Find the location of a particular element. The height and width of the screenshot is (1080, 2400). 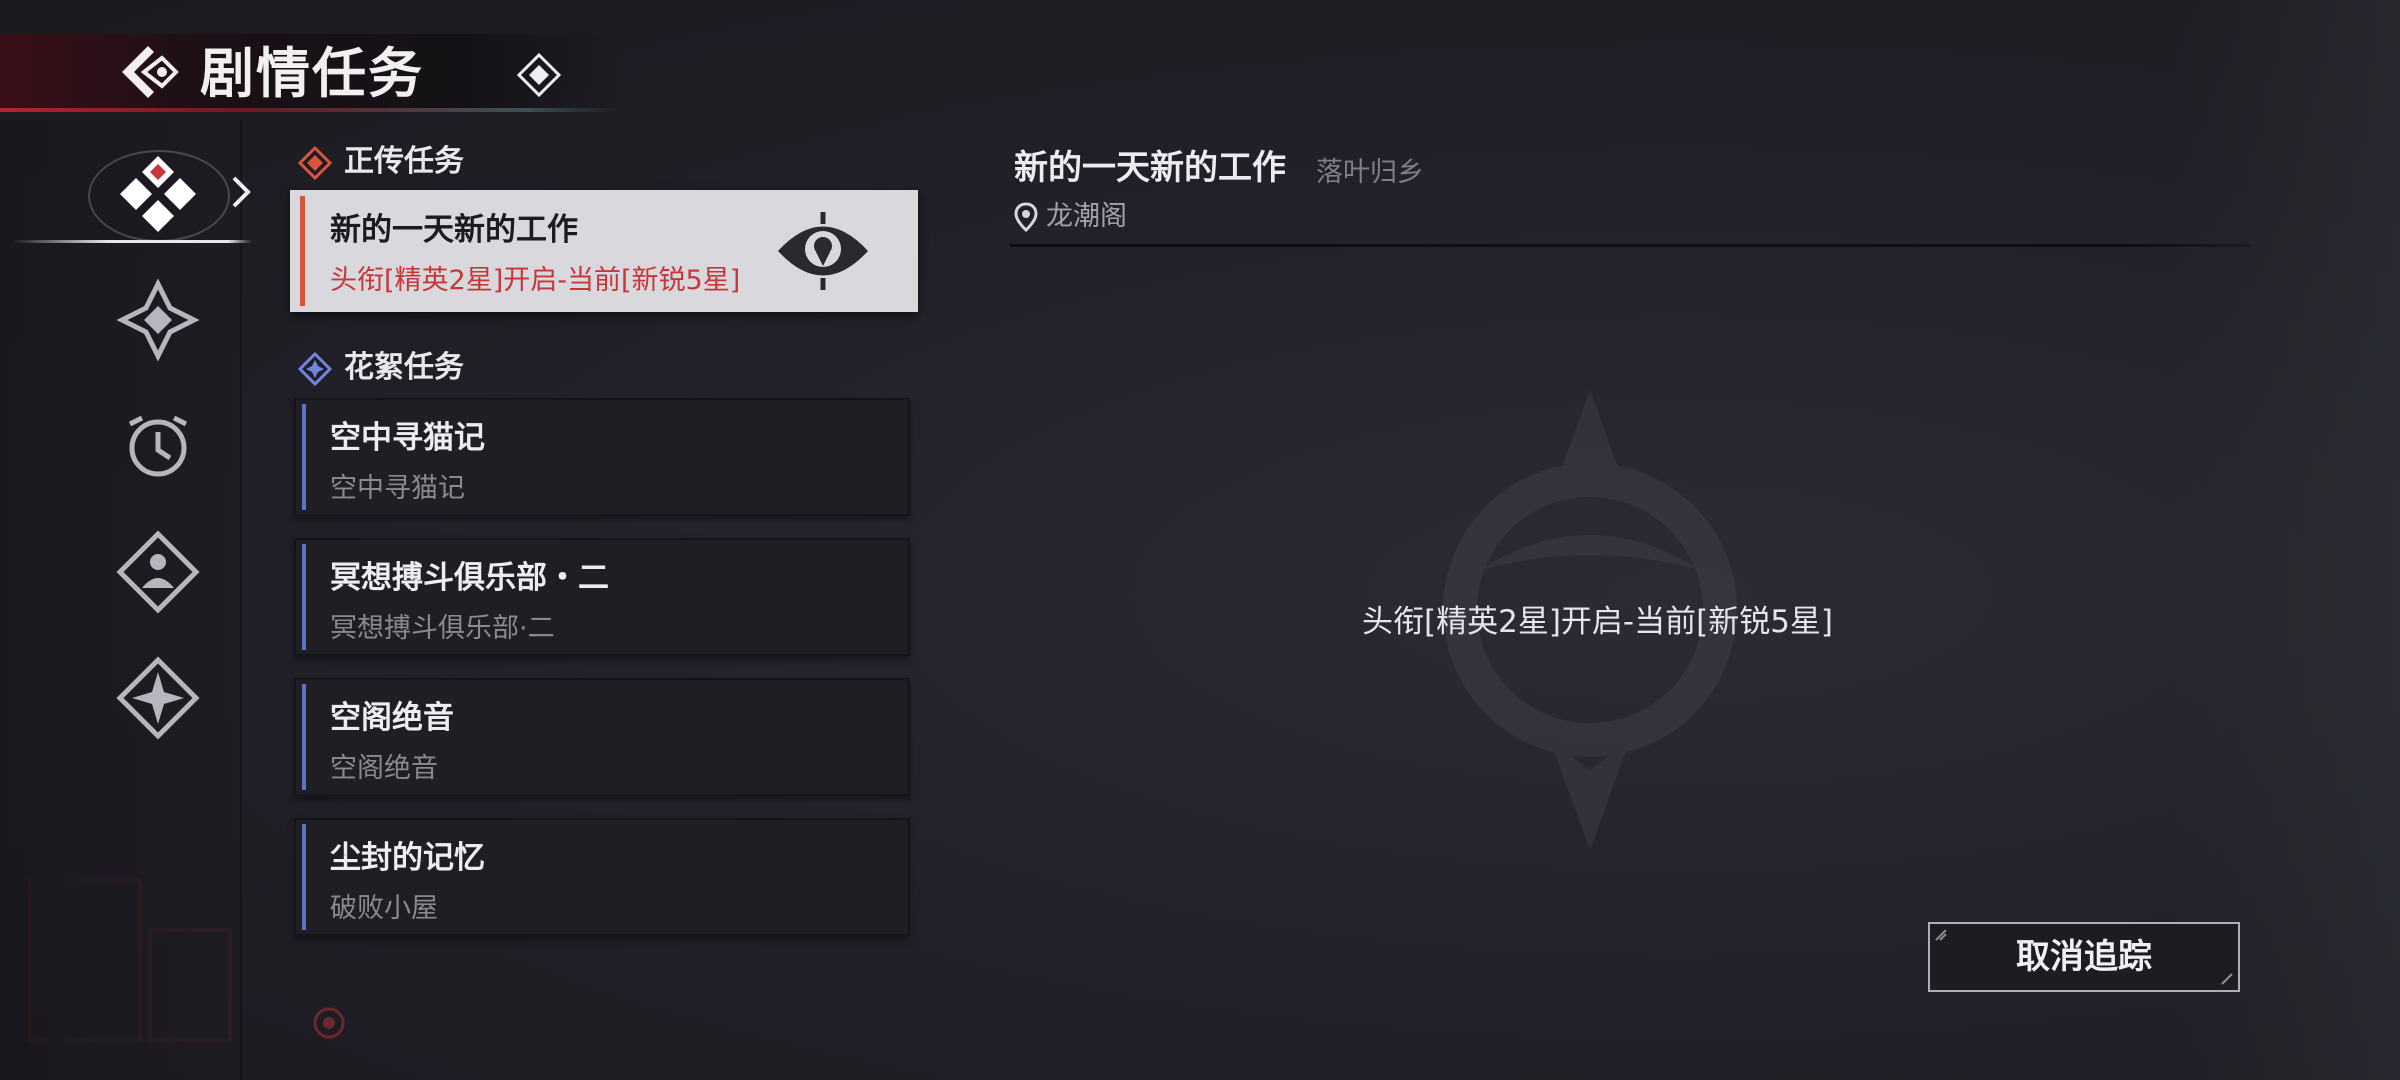

quest-name: 新的一天新的工作 is located at coordinates (454, 230).